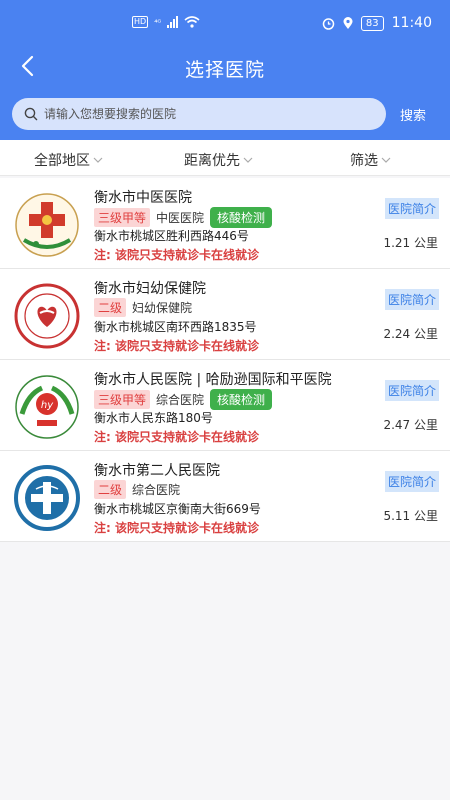  What do you see at coordinates (158, 22) in the screenshot?
I see `network-type: ⁴ᴳ` at bounding box center [158, 22].